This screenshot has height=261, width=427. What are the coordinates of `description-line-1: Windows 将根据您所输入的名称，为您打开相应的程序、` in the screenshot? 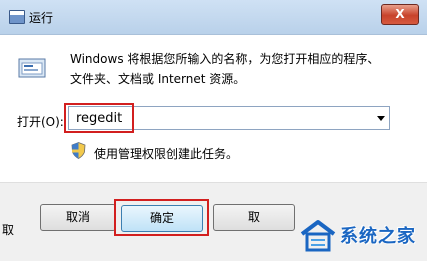 It's located at (225, 59).